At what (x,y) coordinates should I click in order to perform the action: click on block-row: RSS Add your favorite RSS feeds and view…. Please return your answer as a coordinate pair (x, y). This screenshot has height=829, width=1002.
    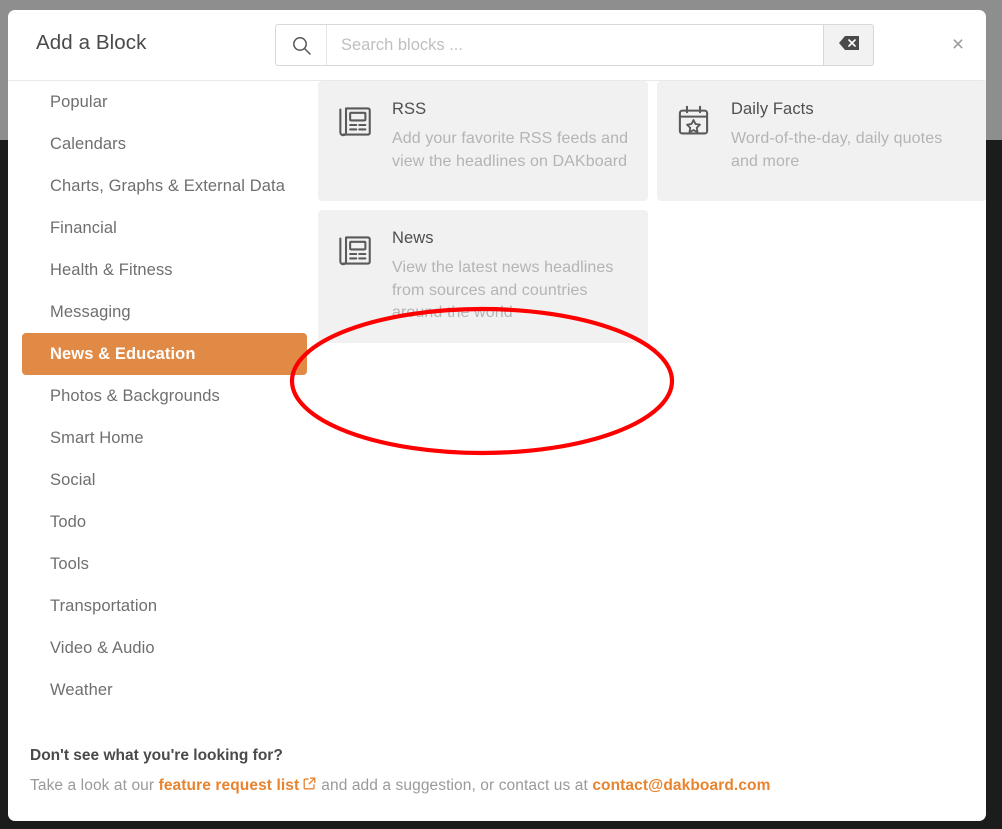
    Looking at the image, I should click on (652, 141).